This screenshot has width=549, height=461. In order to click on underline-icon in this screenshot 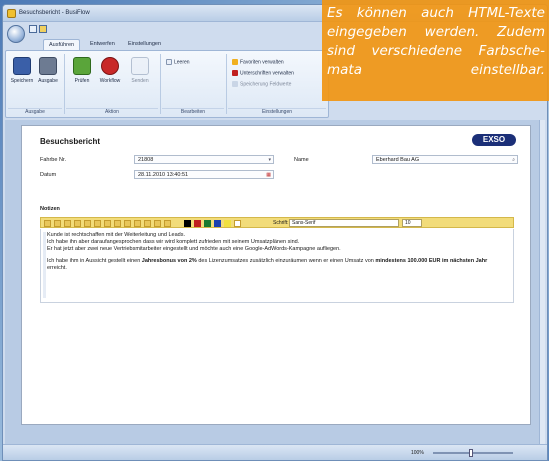, I will do `click(67, 223)`.